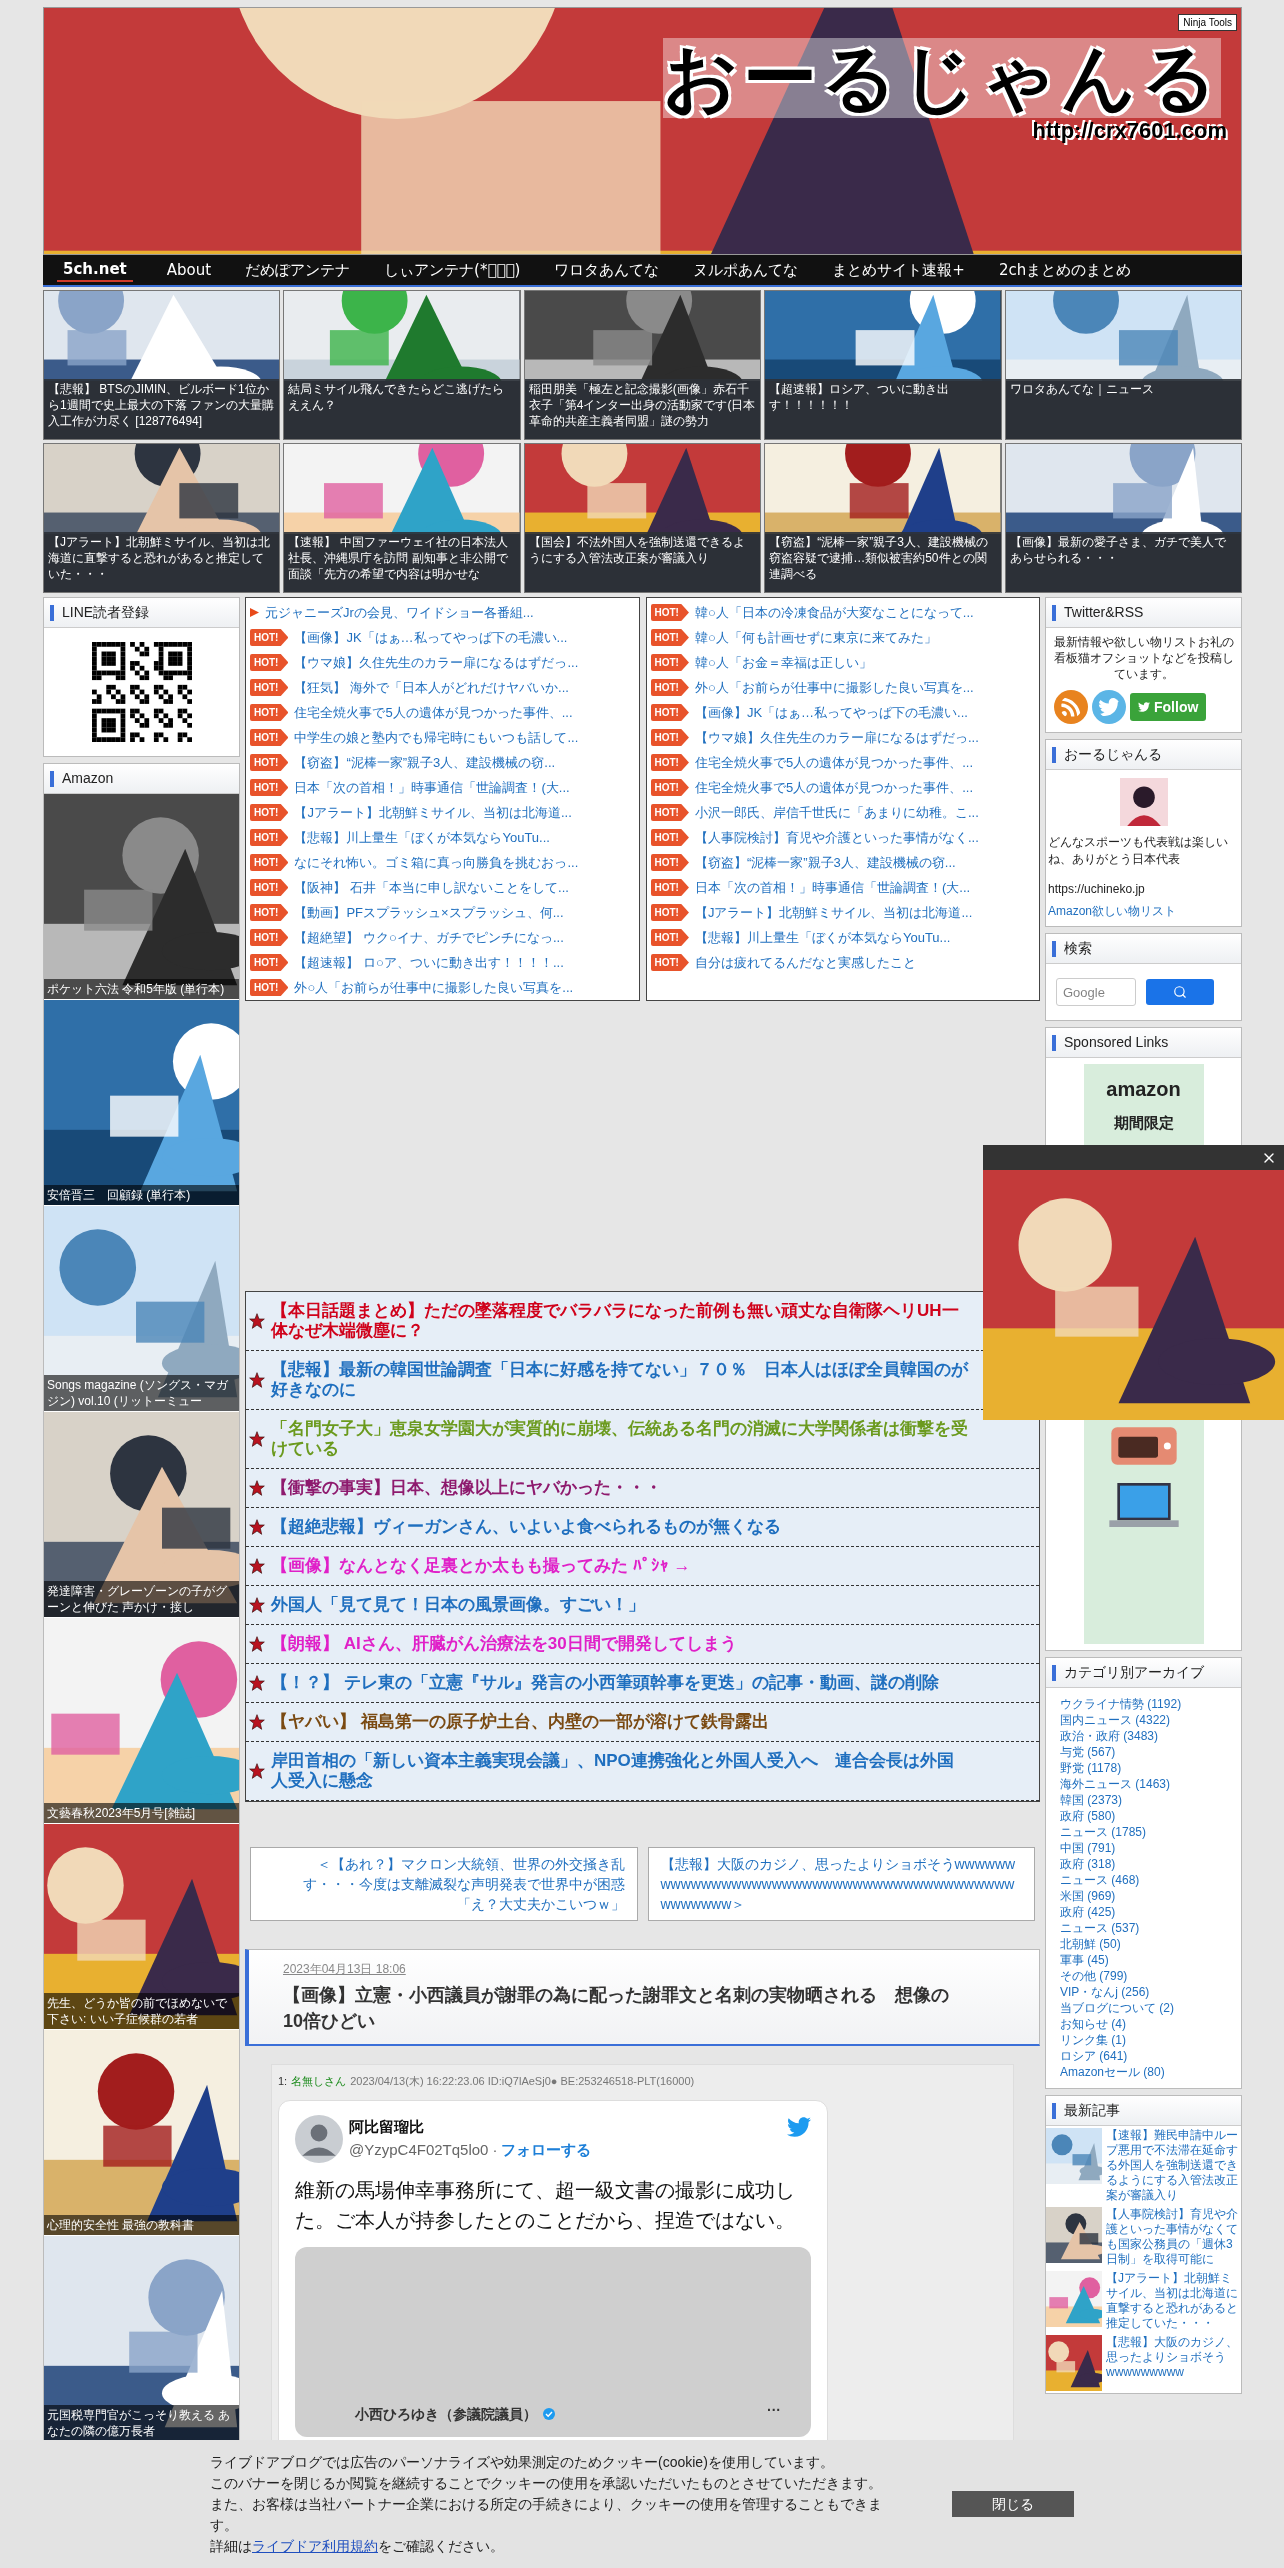  I want to click on headline-link: 【本日話題まとめ】ただの墜落程度でバラバラになった前例も無い頑丈な自衛隊ヘリUH一体なぜ木端微塵に？, so click(620, 1321).